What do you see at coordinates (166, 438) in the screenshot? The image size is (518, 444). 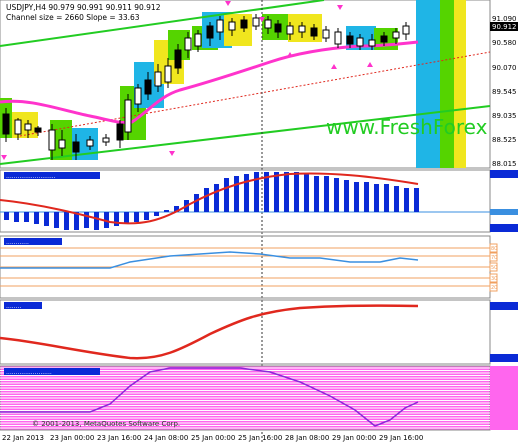 I see `time-tick: 24 Jan 08:00` at bounding box center [166, 438].